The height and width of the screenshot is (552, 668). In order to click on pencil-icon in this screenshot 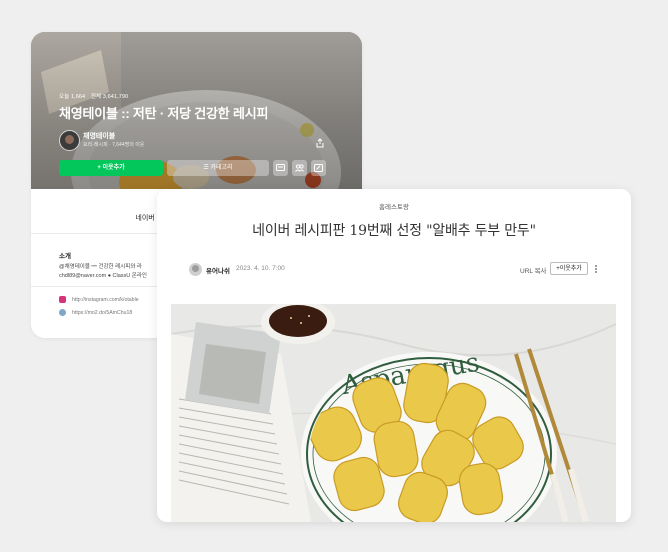, I will do `click(318, 168)`.